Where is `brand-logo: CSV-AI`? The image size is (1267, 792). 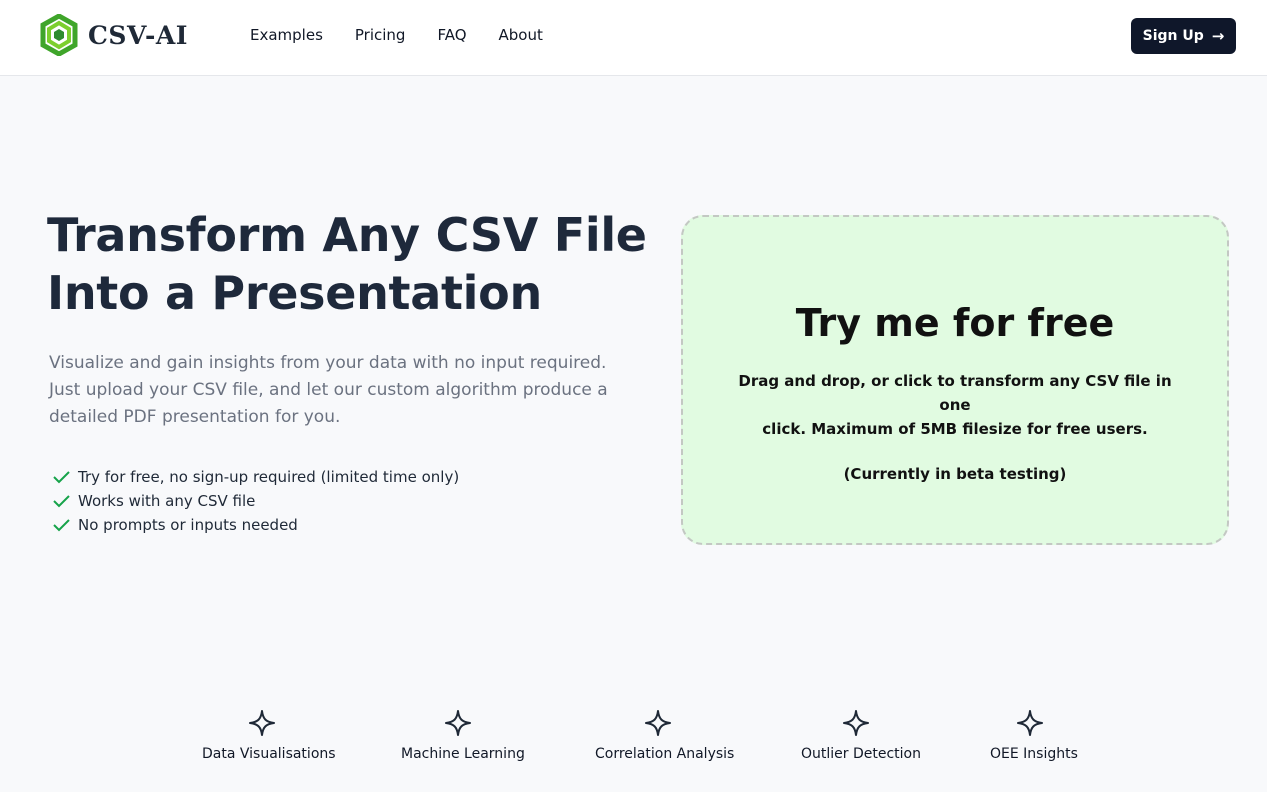
brand-logo: CSV-AI is located at coordinates (114, 35).